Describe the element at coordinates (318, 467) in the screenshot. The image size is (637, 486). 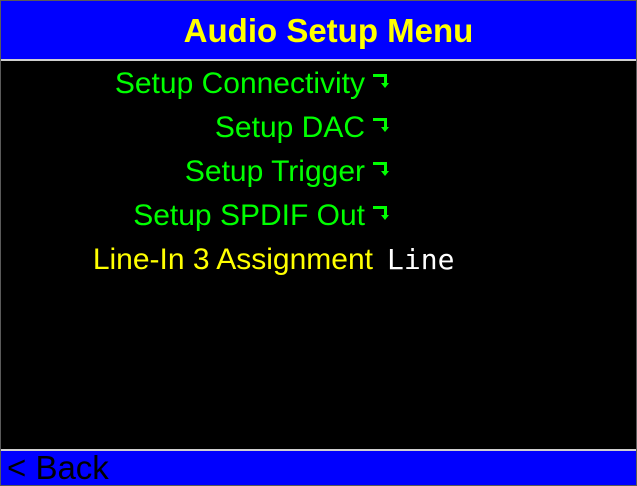
I see `back-bar: < Back` at that location.